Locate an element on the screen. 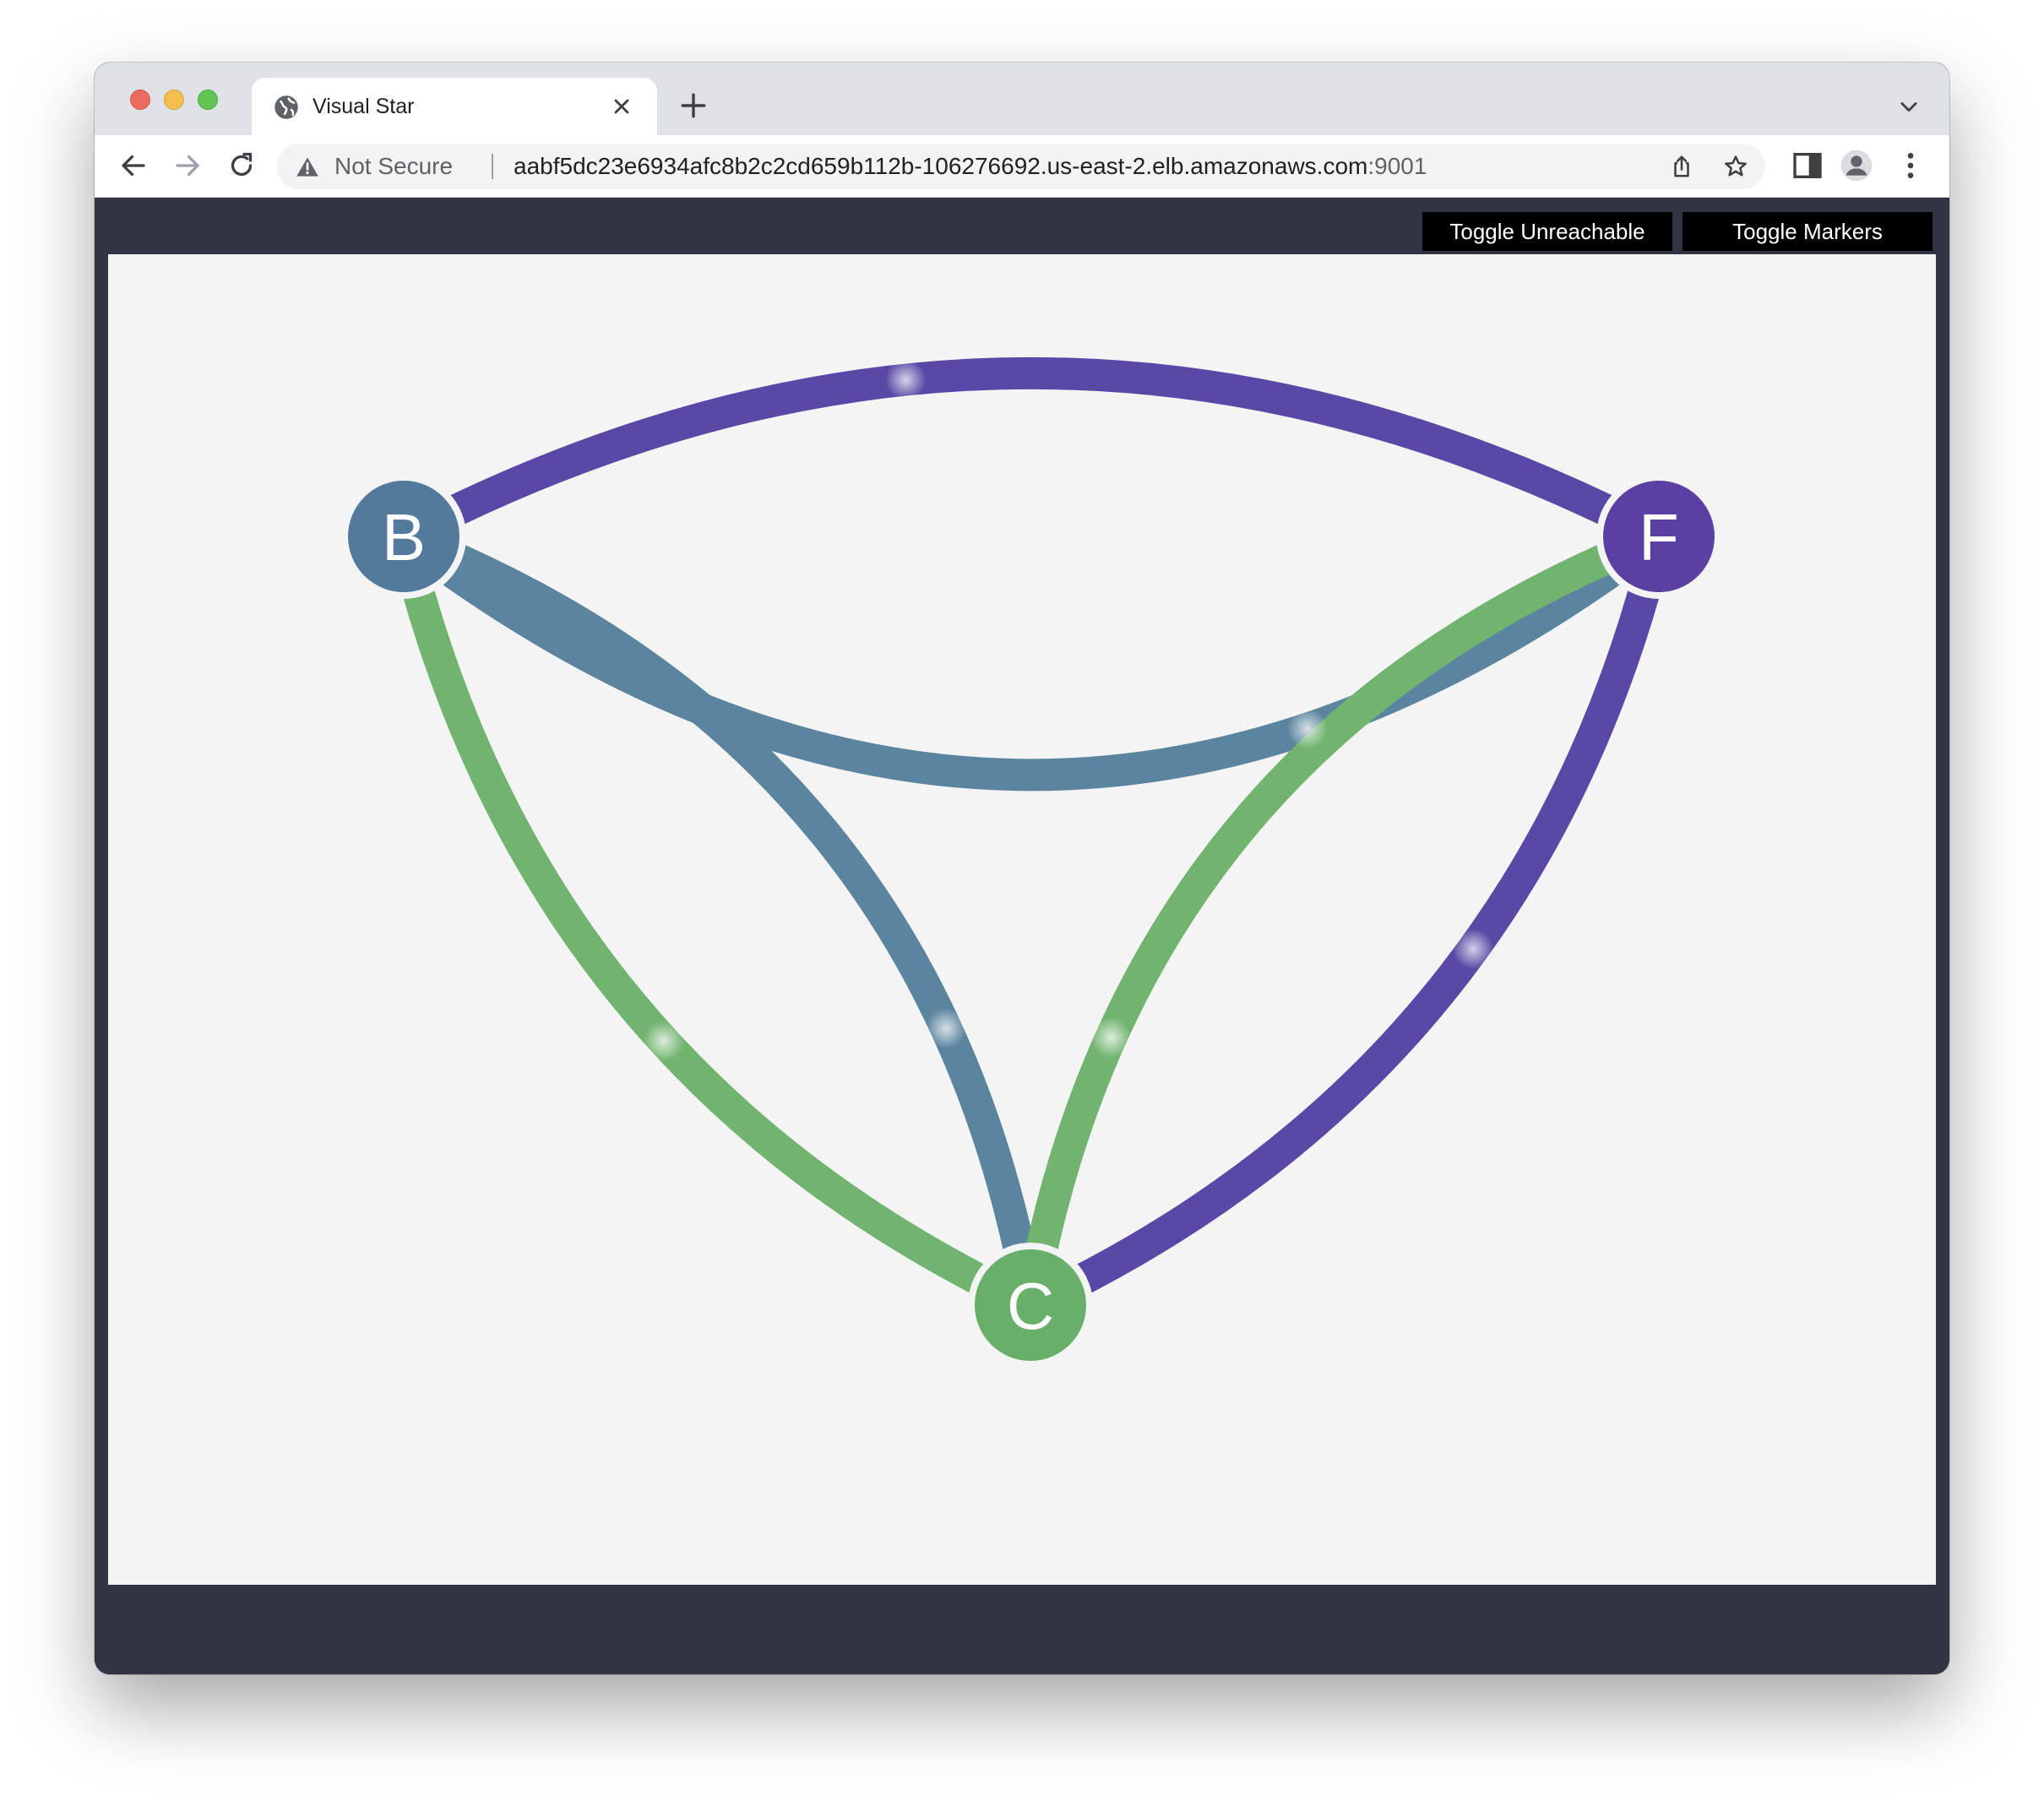 The height and width of the screenshot is (1801, 2044). minimize-window-button is located at coordinates (174, 100).